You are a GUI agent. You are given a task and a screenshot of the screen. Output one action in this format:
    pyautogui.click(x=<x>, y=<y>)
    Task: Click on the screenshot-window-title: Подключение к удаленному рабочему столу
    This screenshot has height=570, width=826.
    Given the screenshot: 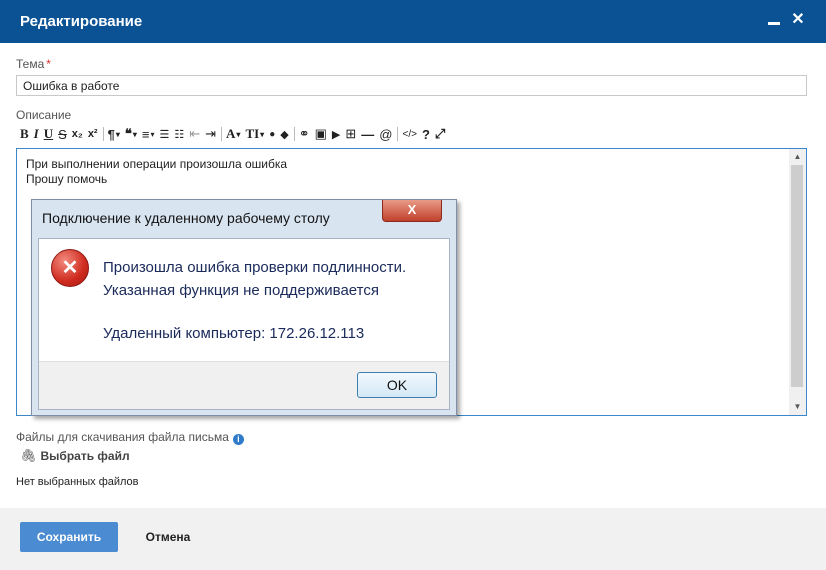 What is the action you would take?
    pyautogui.click(x=186, y=218)
    